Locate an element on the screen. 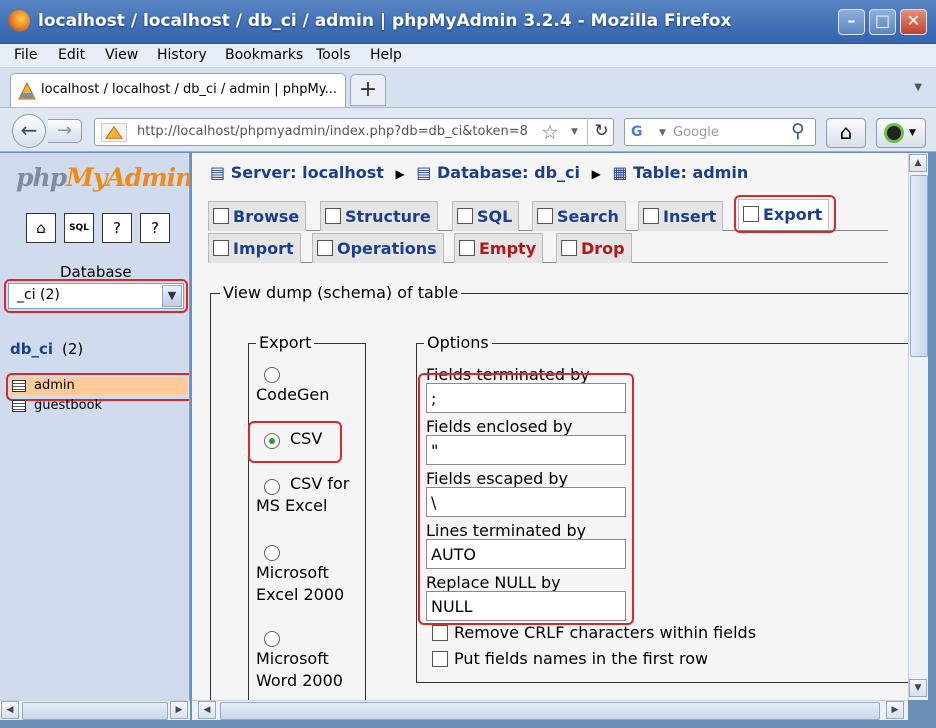 This screenshot has width=936, height=728. menu-file: File is located at coordinates (25, 55).